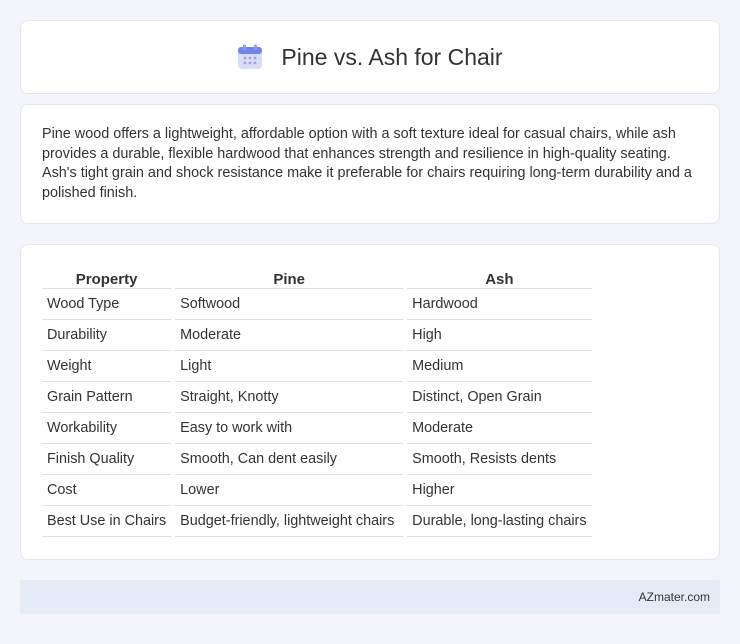 This screenshot has height=644, width=740. What do you see at coordinates (674, 597) in the screenshot?
I see `footer-link: AZmater.com` at bounding box center [674, 597].